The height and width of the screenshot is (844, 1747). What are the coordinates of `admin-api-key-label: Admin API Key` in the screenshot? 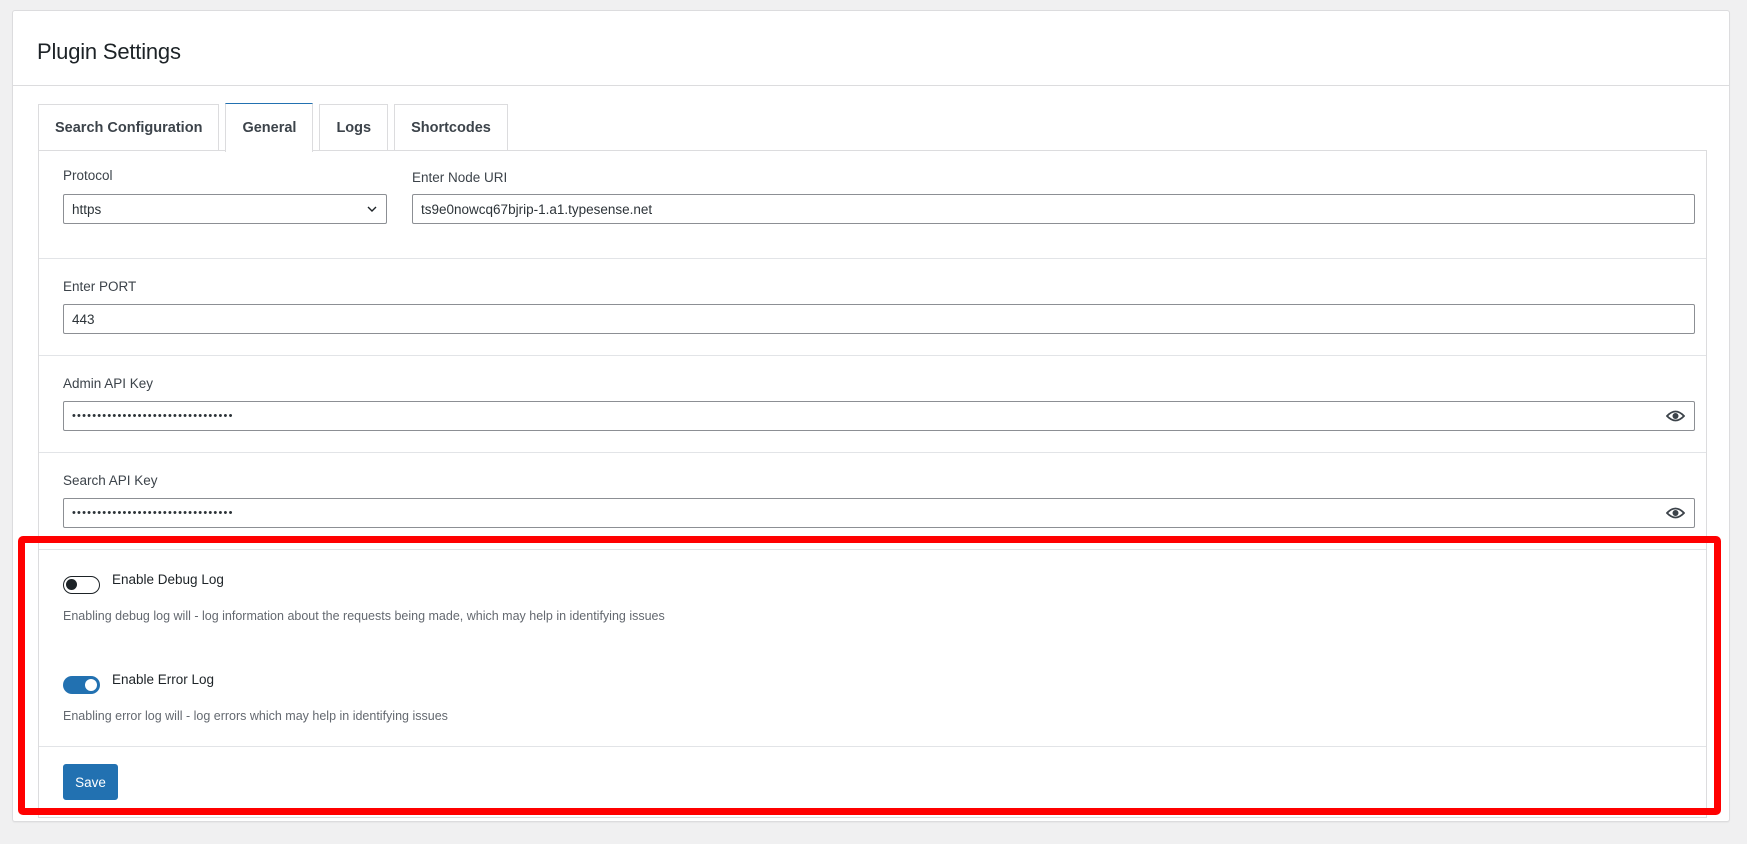 It's located at (108, 383).